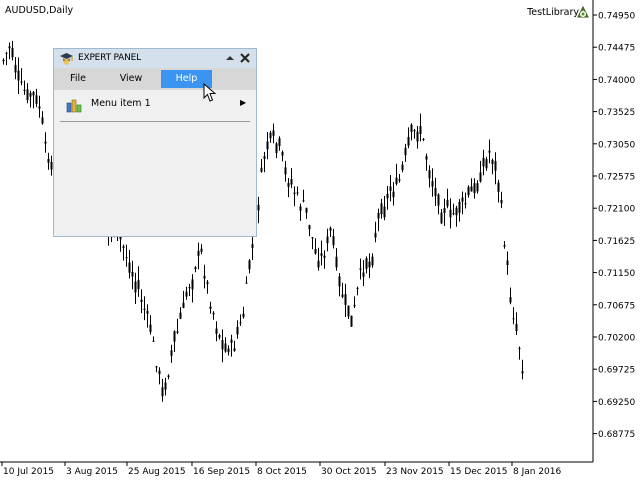 The height and width of the screenshot is (480, 640). What do you see at coordinates (109, 58) in the screenshot?
I see `panel-title: EXPERT PANEL` at bounding box center [109, 58].